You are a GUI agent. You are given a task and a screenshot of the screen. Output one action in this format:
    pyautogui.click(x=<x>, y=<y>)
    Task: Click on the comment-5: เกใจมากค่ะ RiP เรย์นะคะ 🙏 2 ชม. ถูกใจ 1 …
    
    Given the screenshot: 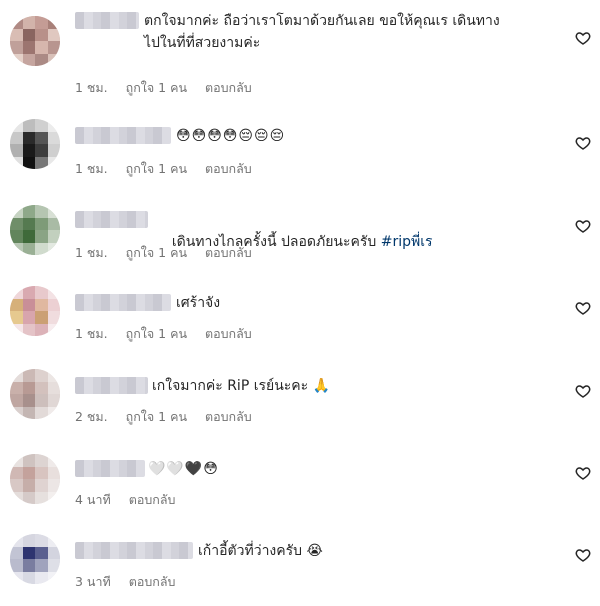 What is the action you would take?
    pyautogui.click(x=300, y=402)
    